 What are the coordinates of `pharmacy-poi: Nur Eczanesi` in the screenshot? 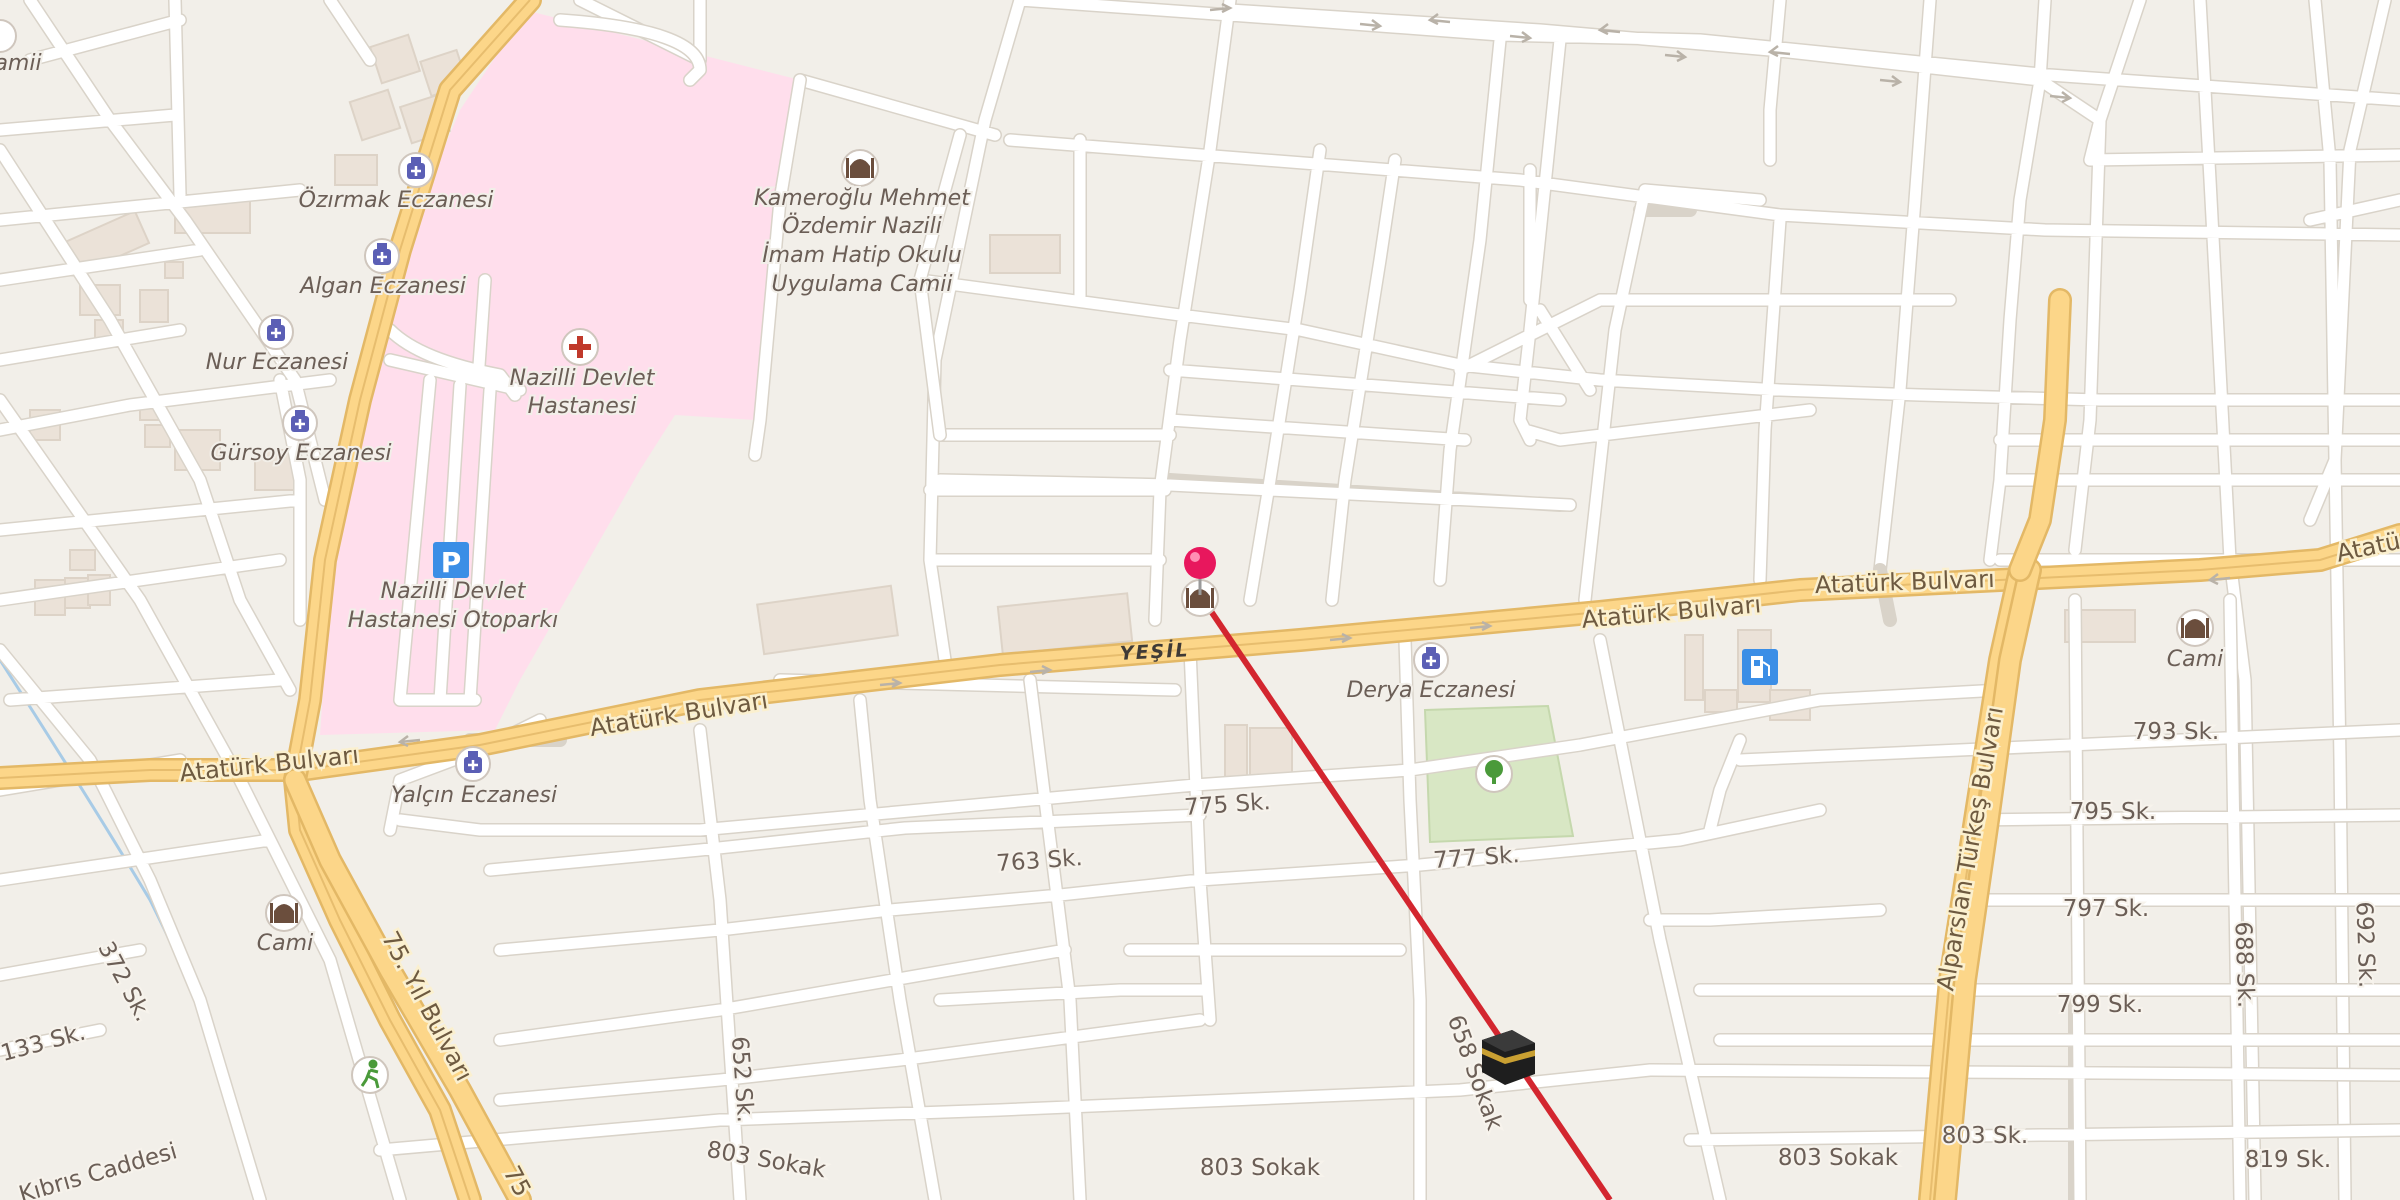 It's located at (277, 345).